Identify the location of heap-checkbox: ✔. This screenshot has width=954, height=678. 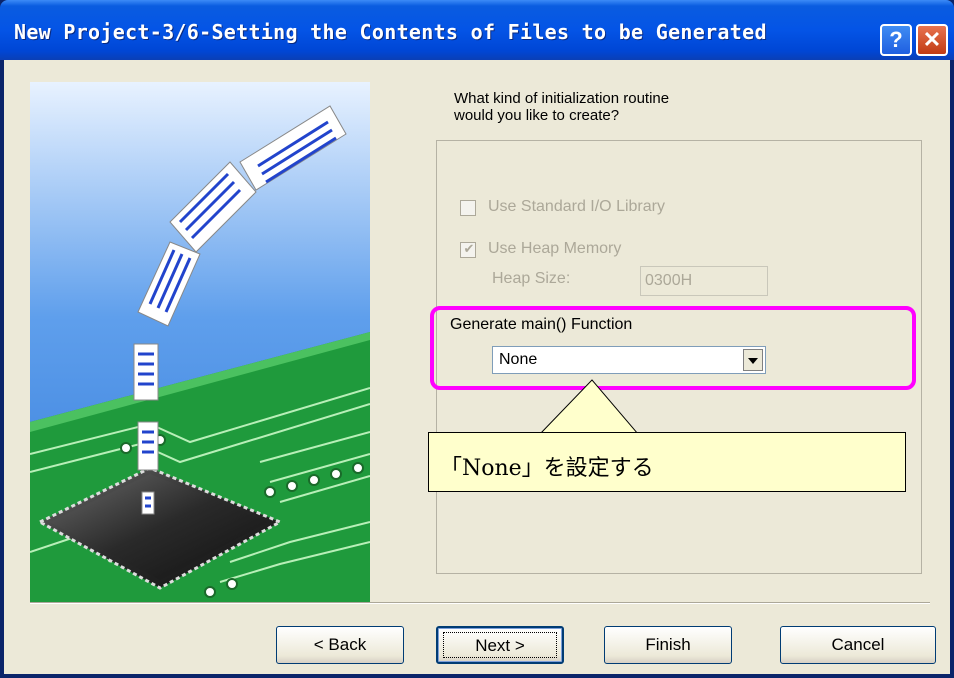
(468, 249).